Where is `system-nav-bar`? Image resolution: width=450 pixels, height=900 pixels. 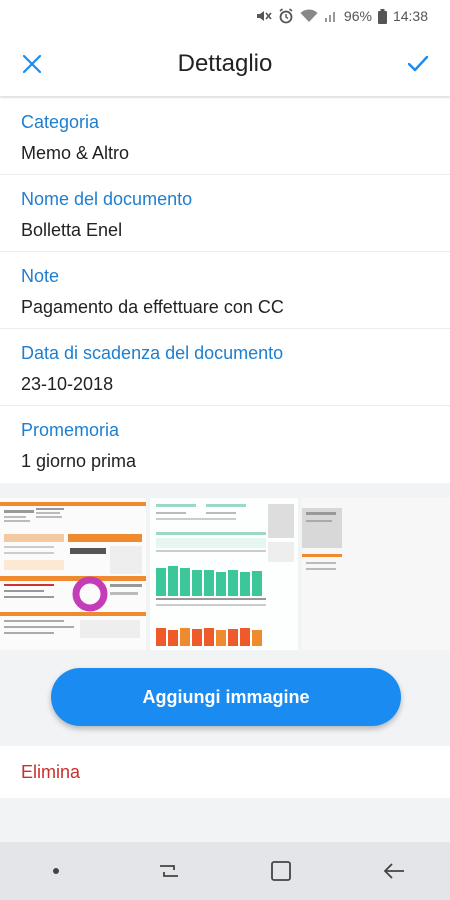 system-nav-bar is located at coordinates (225, 871).